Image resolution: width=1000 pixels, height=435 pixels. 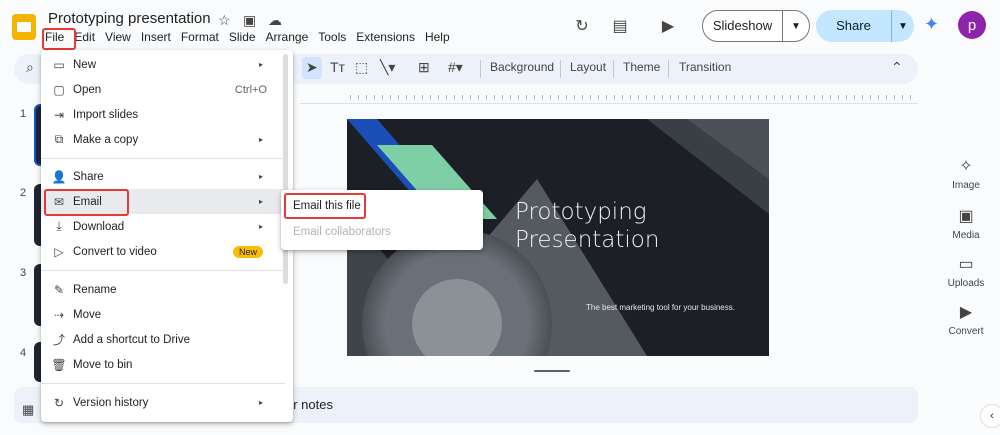 I want to click on slide-title: Prototyping Presentation, so click(x=635, y=226).